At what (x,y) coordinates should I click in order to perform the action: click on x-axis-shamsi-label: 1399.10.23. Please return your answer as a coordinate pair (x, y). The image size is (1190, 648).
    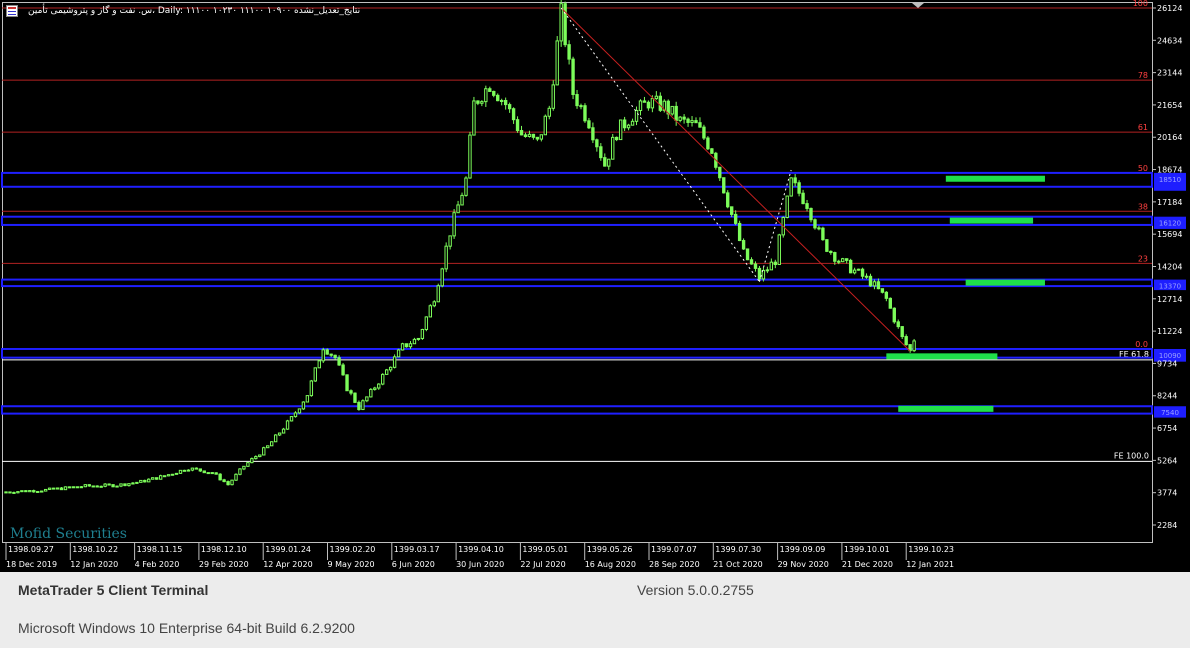
    Looking at the image, I should click on (931, 549).